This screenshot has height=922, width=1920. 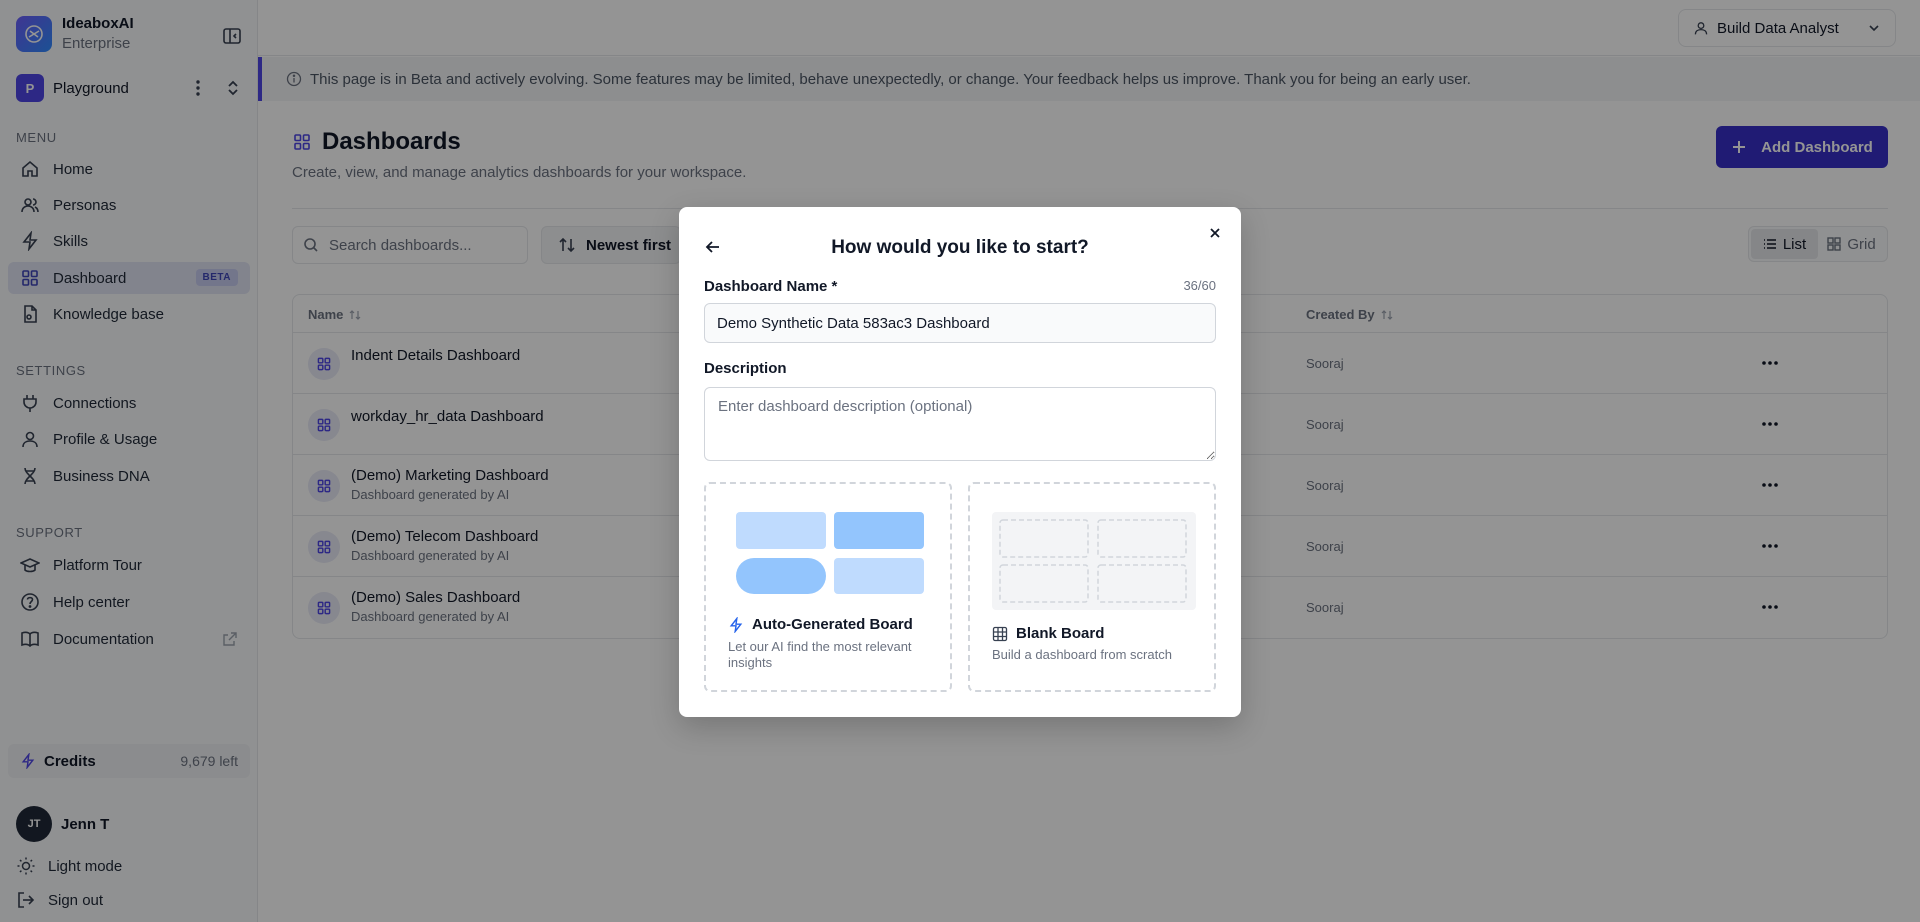 What do you see at coordinates (960, 247) in the screenshot?
I see `modal-title: How would you like to start?` at bounding box center [960, 247].